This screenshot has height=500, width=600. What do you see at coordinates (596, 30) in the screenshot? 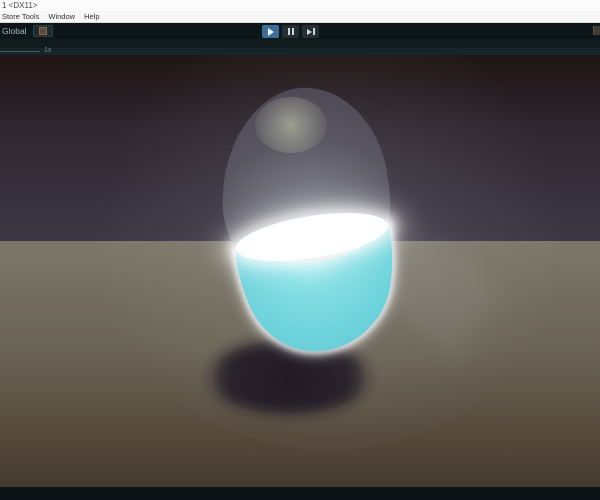
I see `layout-dropdown-icon` at bounding box center [596, 30].